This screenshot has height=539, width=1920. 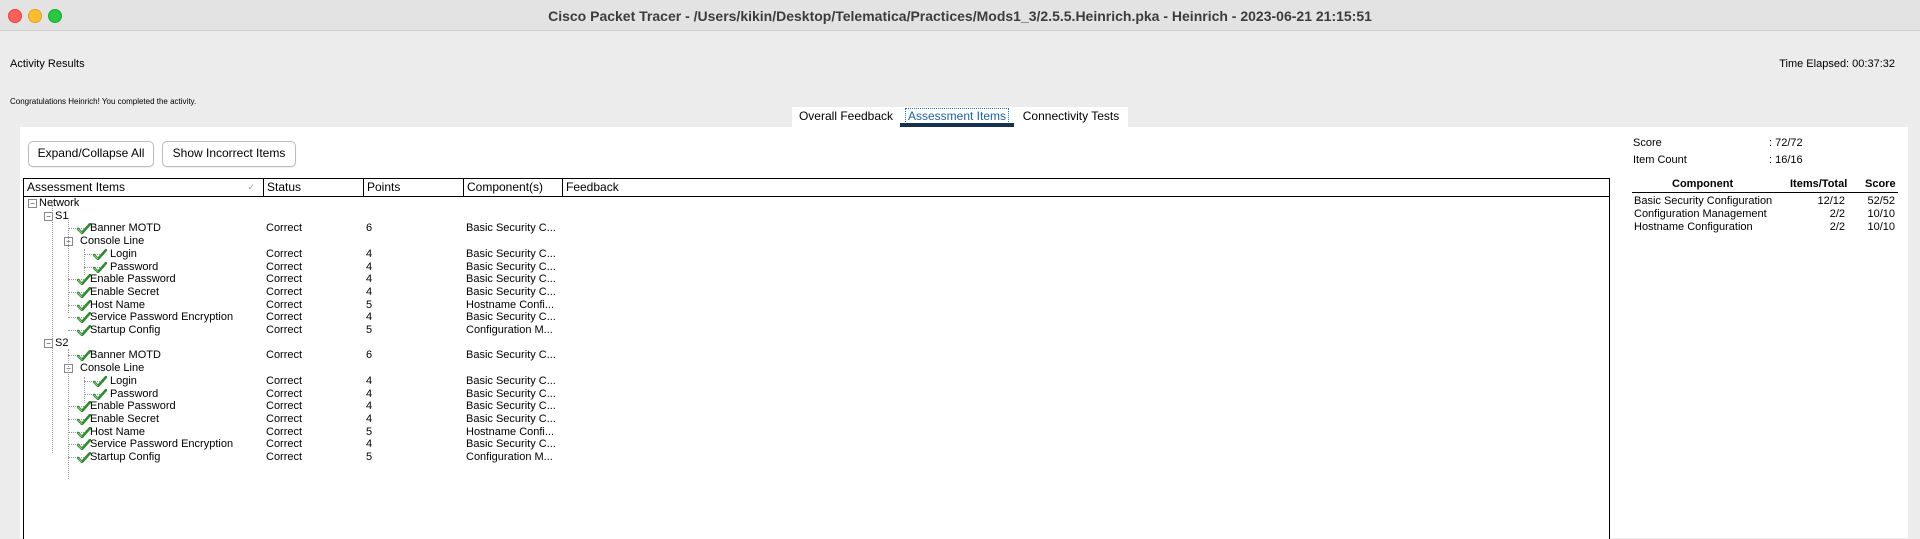 I want to click on summary-component-name: Configuration Management, so click(x=1700, y=214).